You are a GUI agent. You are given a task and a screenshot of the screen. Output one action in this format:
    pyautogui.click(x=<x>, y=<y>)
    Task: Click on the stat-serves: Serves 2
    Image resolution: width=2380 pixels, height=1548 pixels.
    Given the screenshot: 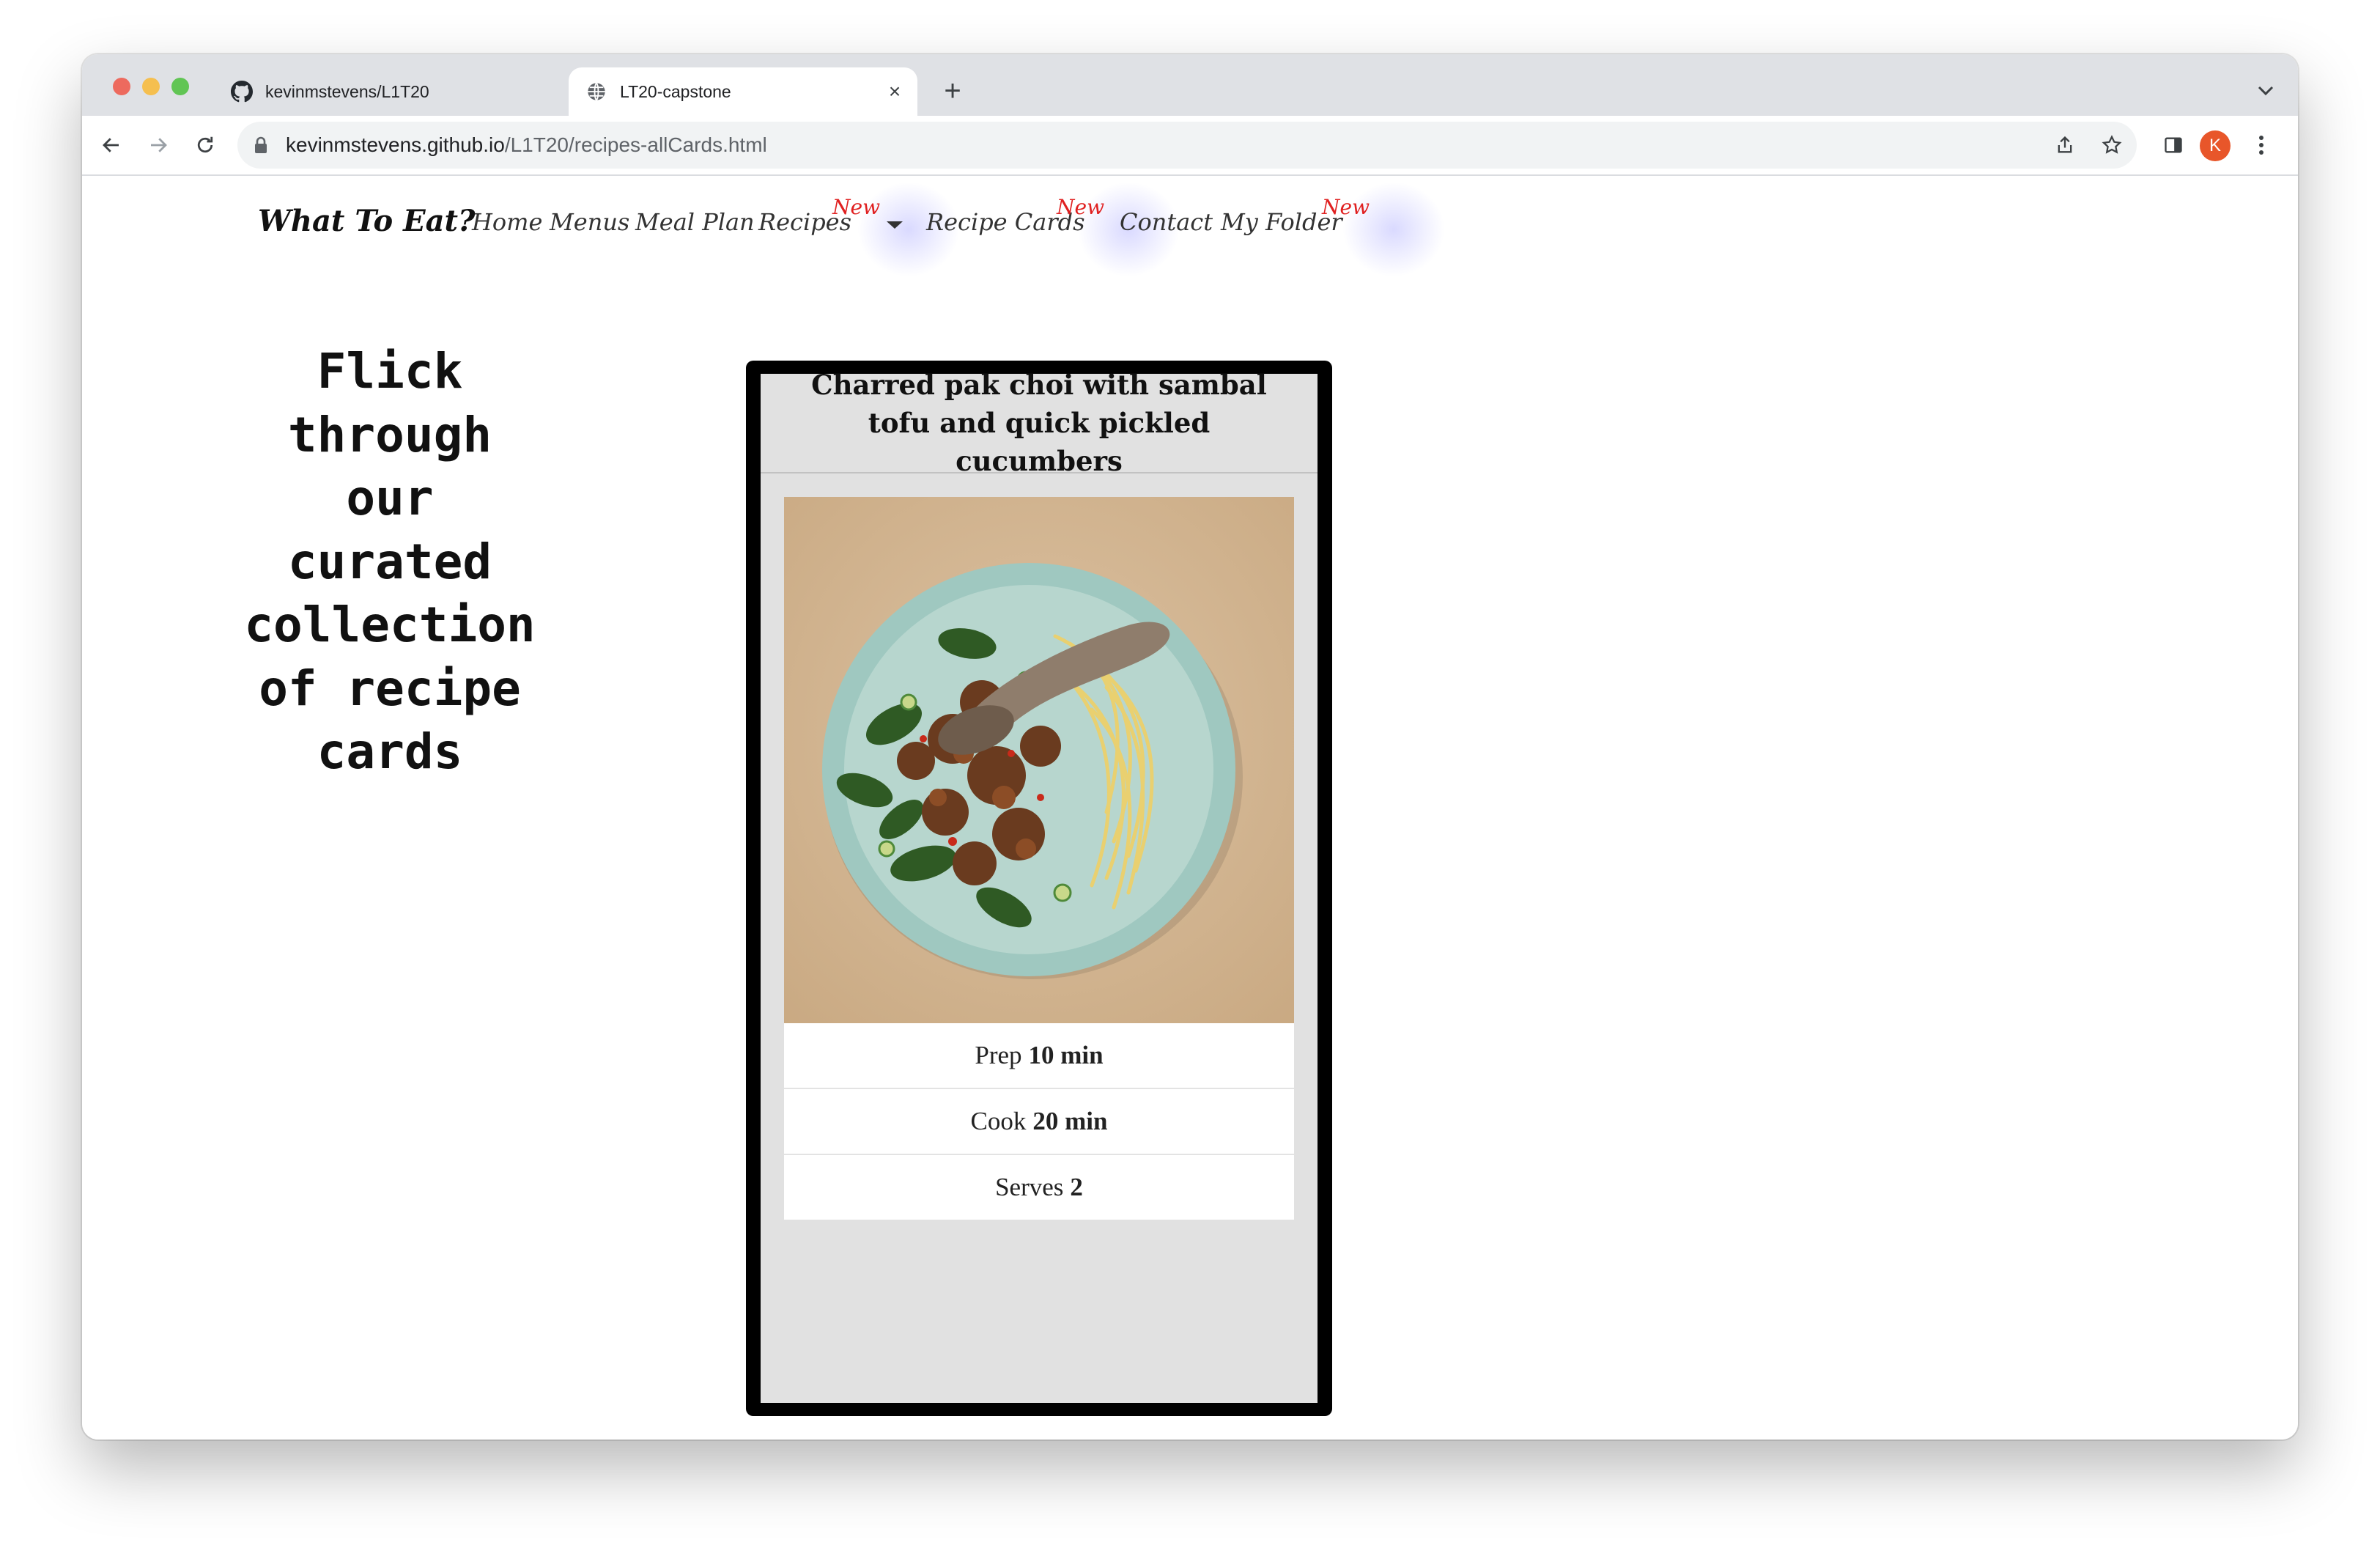 What is the action you would take?
    pyautogui.click(x=1039, y=1187)
    